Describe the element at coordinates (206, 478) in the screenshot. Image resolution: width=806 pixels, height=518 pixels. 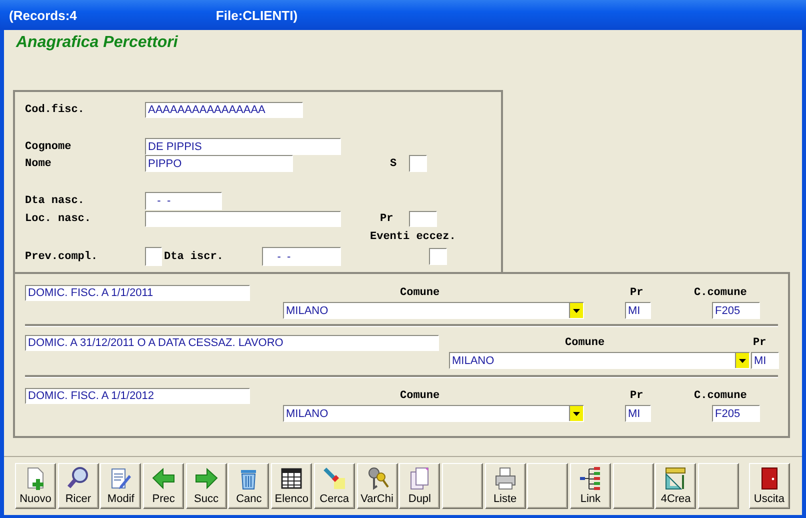
I see `right-arrow-icon` at that location.